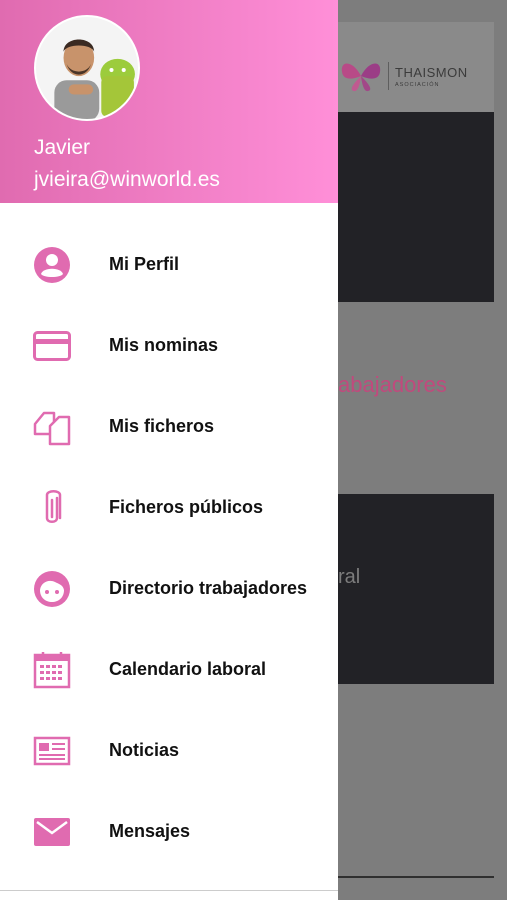  What do you see at coordinates (127, 179) in the screenshot?
I see `user-email: jvieira@winworld.es` at bounding box center [127, 179].